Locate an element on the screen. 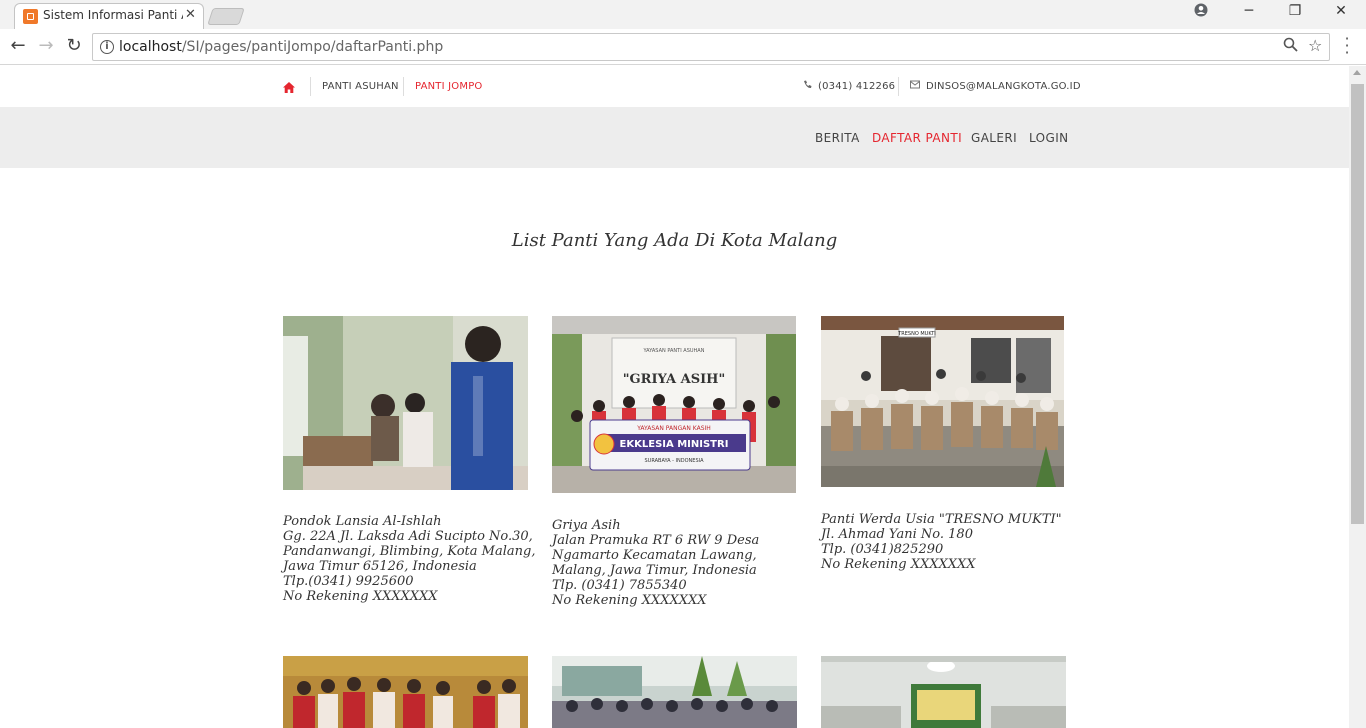  new-tab-button is located at coordinates (226, 16).